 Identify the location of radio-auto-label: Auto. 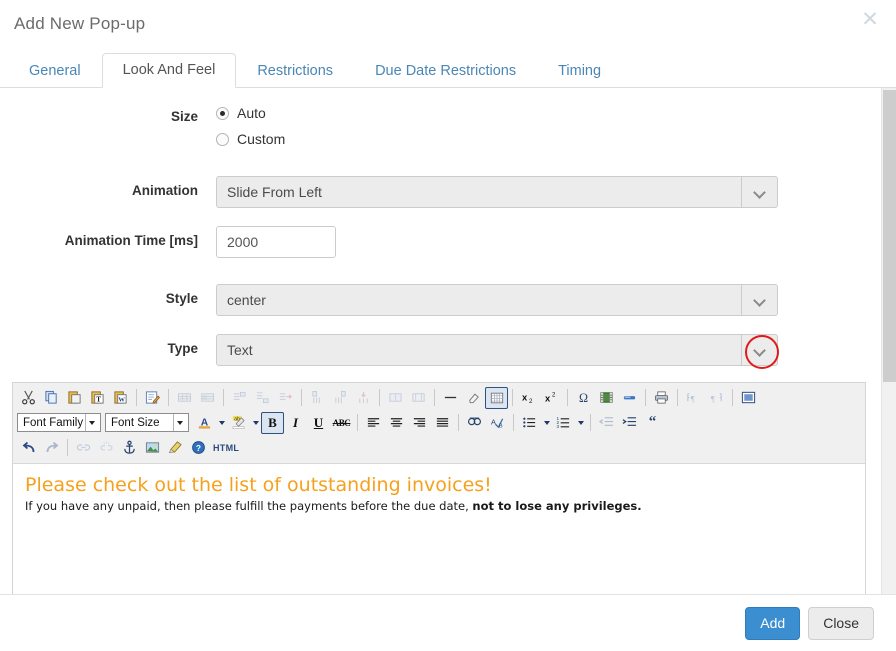
(251, 113).